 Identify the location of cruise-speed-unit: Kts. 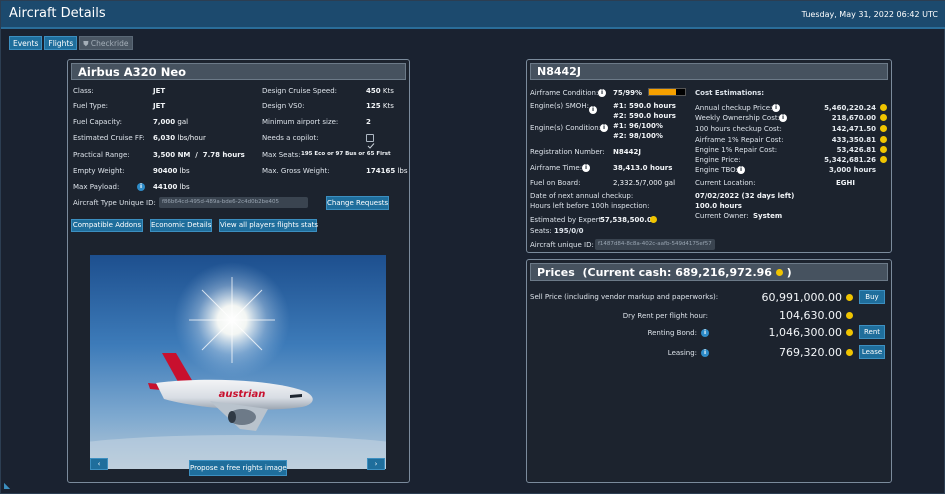
(388, 91).